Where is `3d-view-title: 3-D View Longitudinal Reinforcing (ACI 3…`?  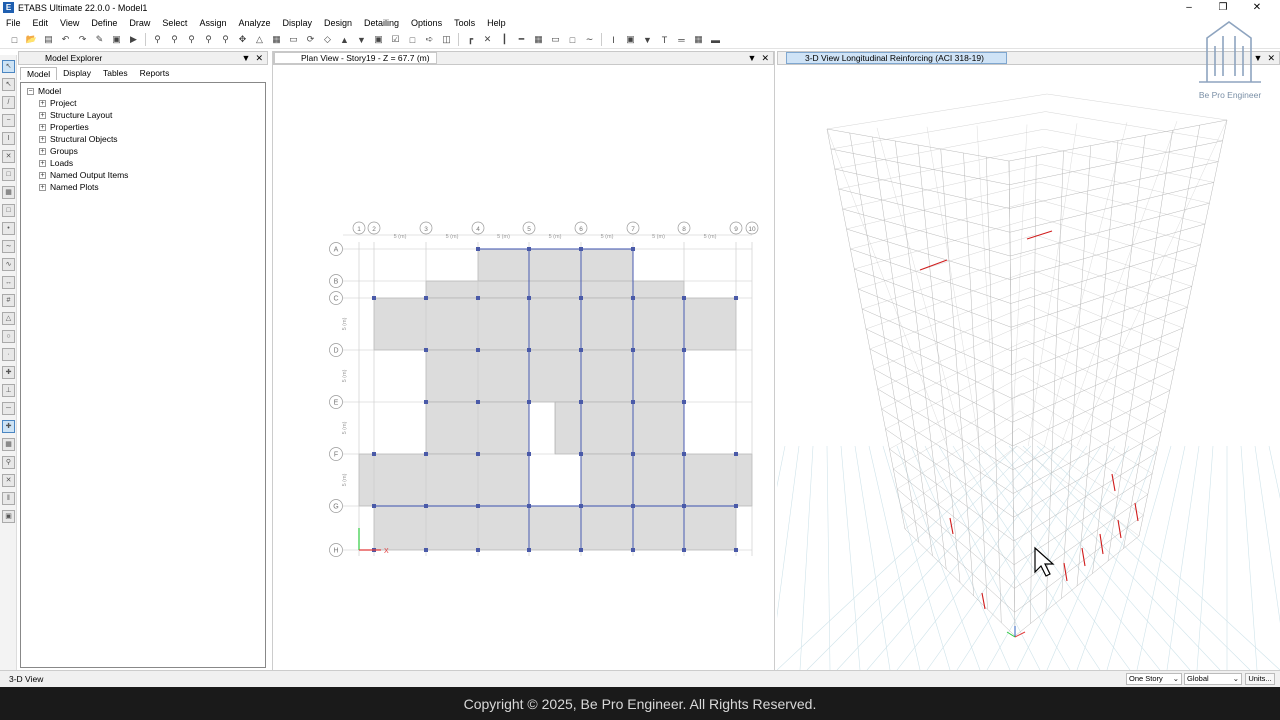 3d-view-title: 3-D View Longitudinal Reinforcing (ACI 3… is located at coordinates (896, 58).